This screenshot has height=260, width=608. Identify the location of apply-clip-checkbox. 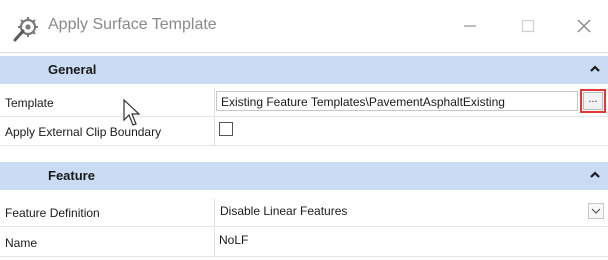
(226, 129).